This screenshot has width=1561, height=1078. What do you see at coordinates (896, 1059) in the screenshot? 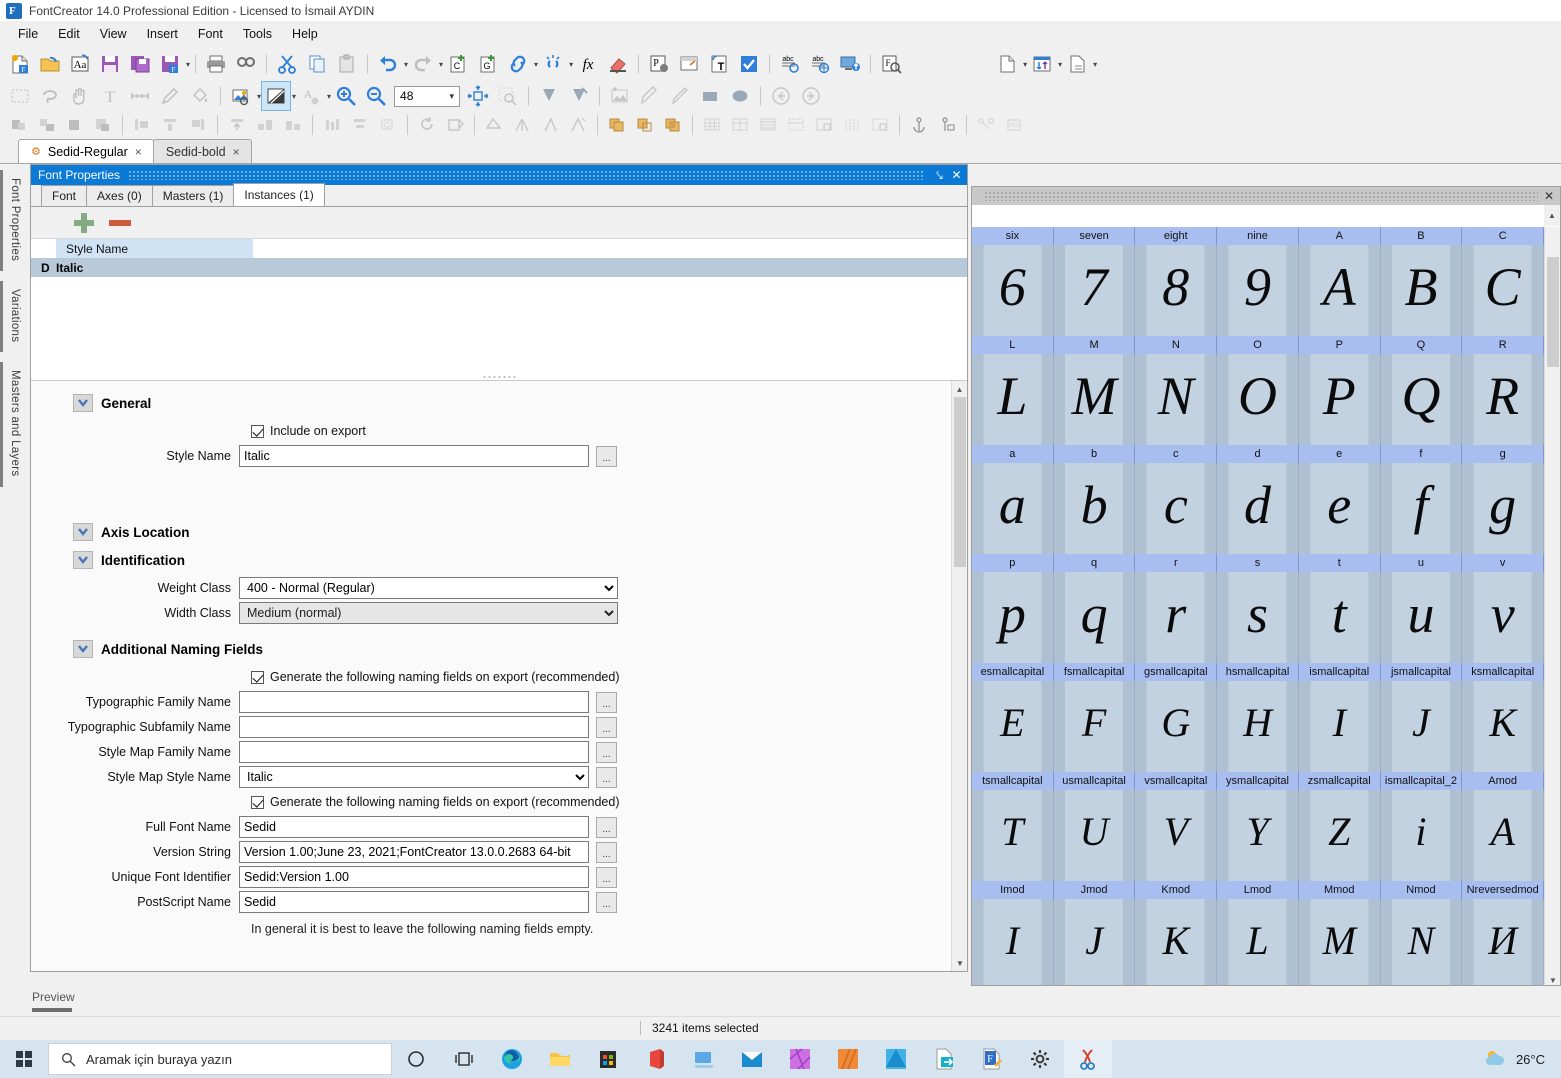
I see `affinity-designer-icon` at bounding box center [896, 1059].